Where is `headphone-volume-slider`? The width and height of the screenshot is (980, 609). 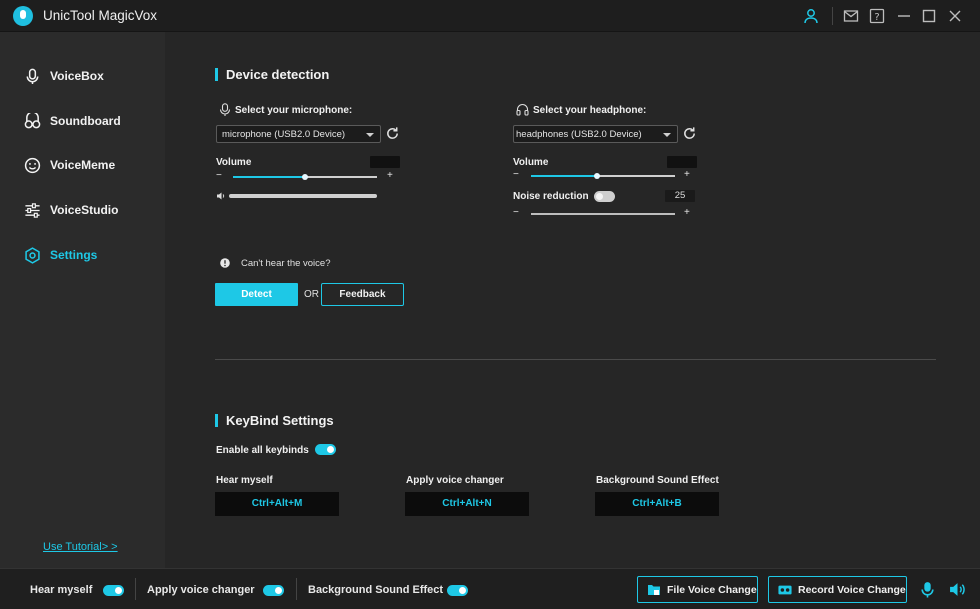 headphone-volume-slider is located at coordinates (603, 176).